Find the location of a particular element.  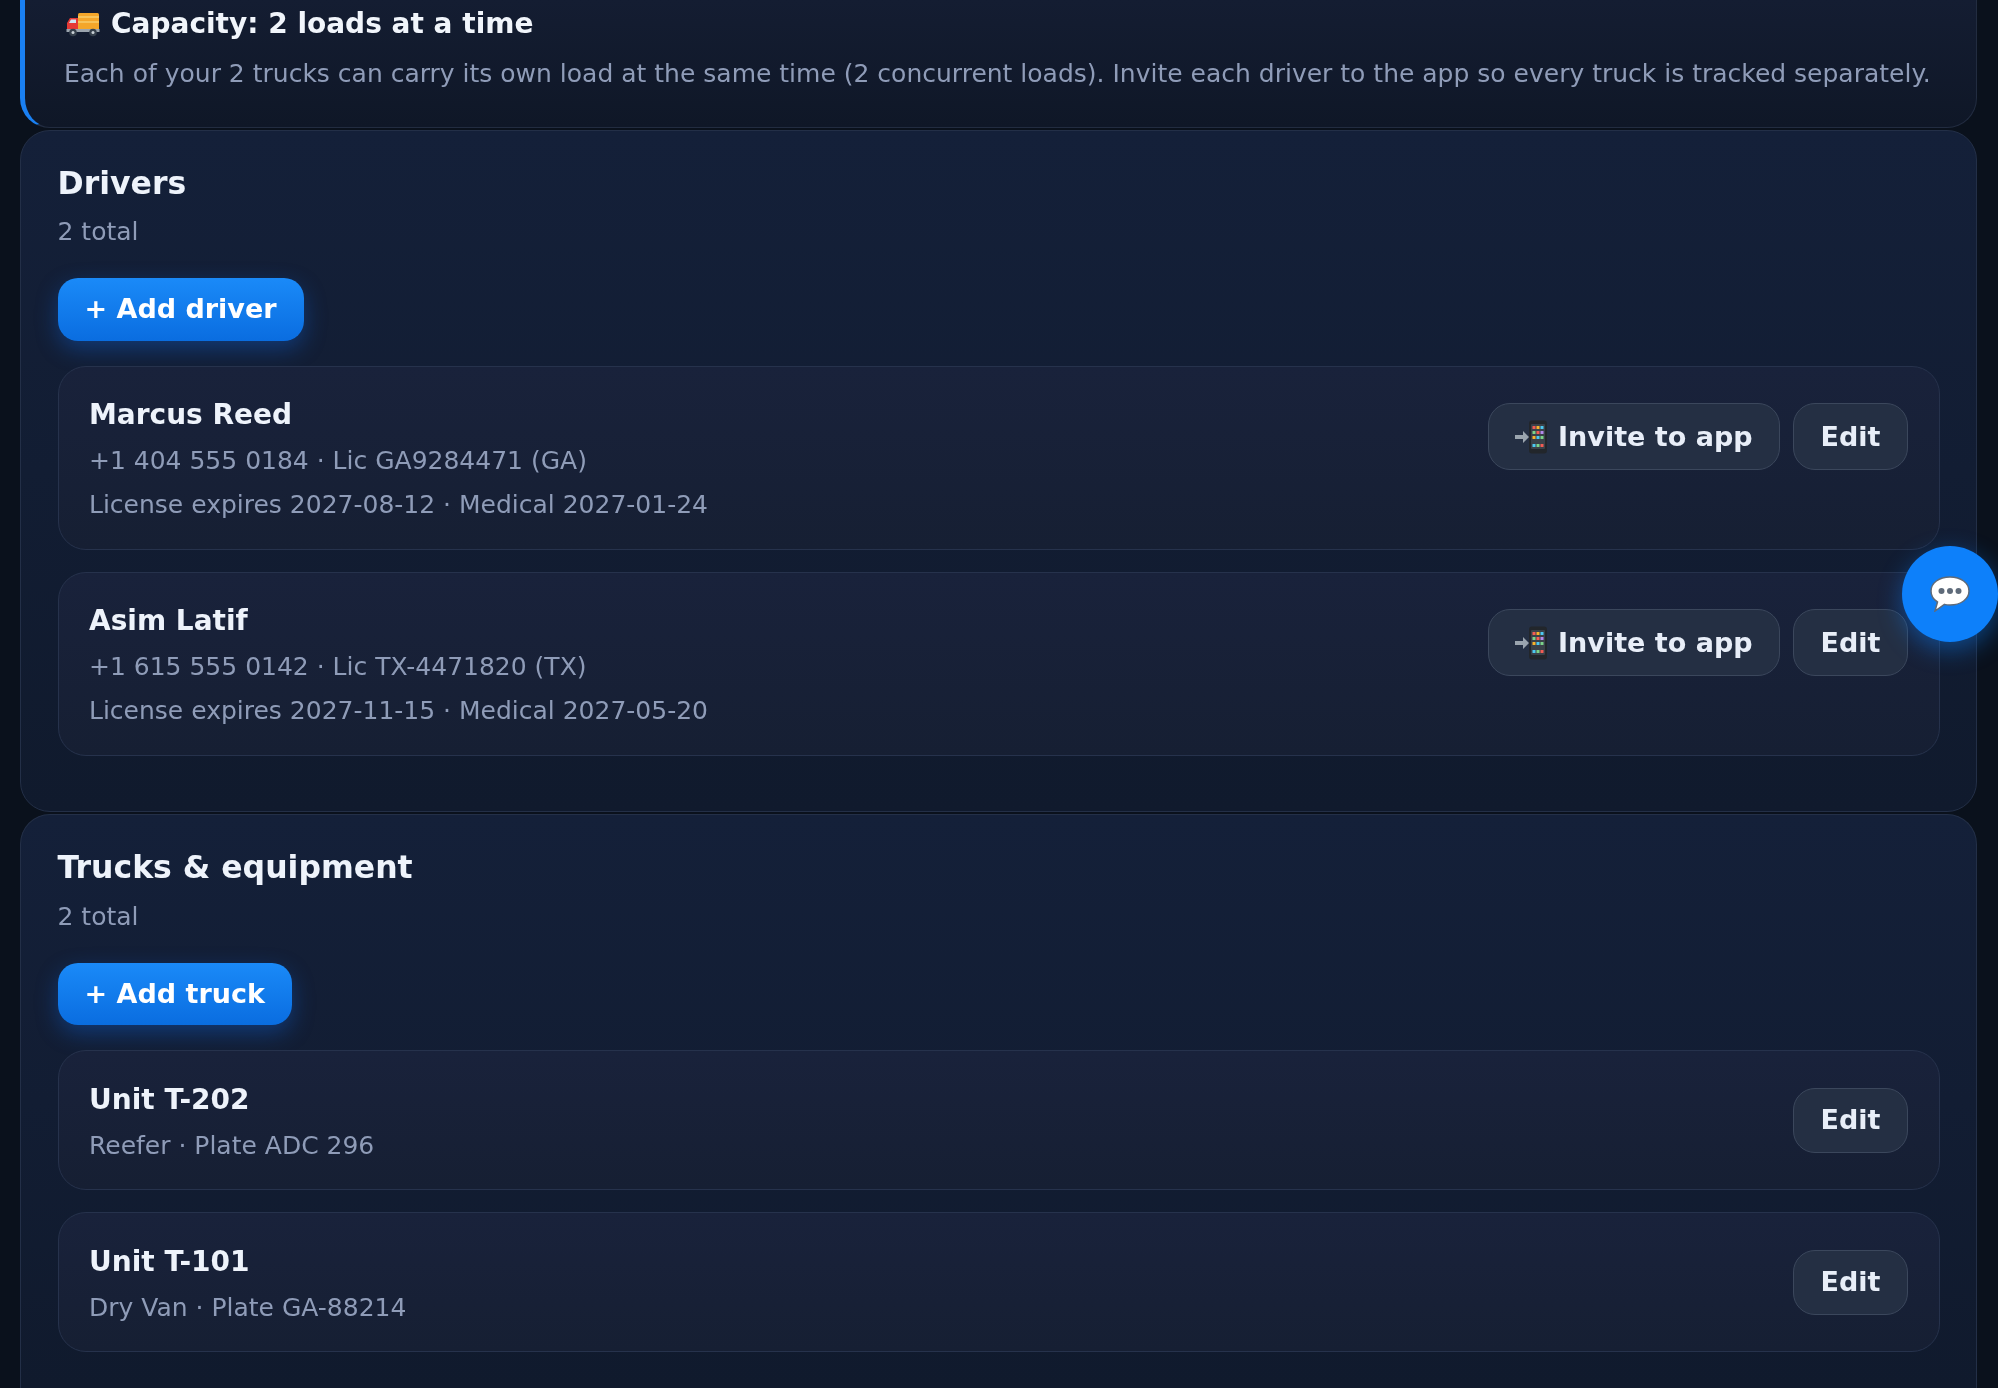

add-button: + Add driver is located at coordinates (180, 309).